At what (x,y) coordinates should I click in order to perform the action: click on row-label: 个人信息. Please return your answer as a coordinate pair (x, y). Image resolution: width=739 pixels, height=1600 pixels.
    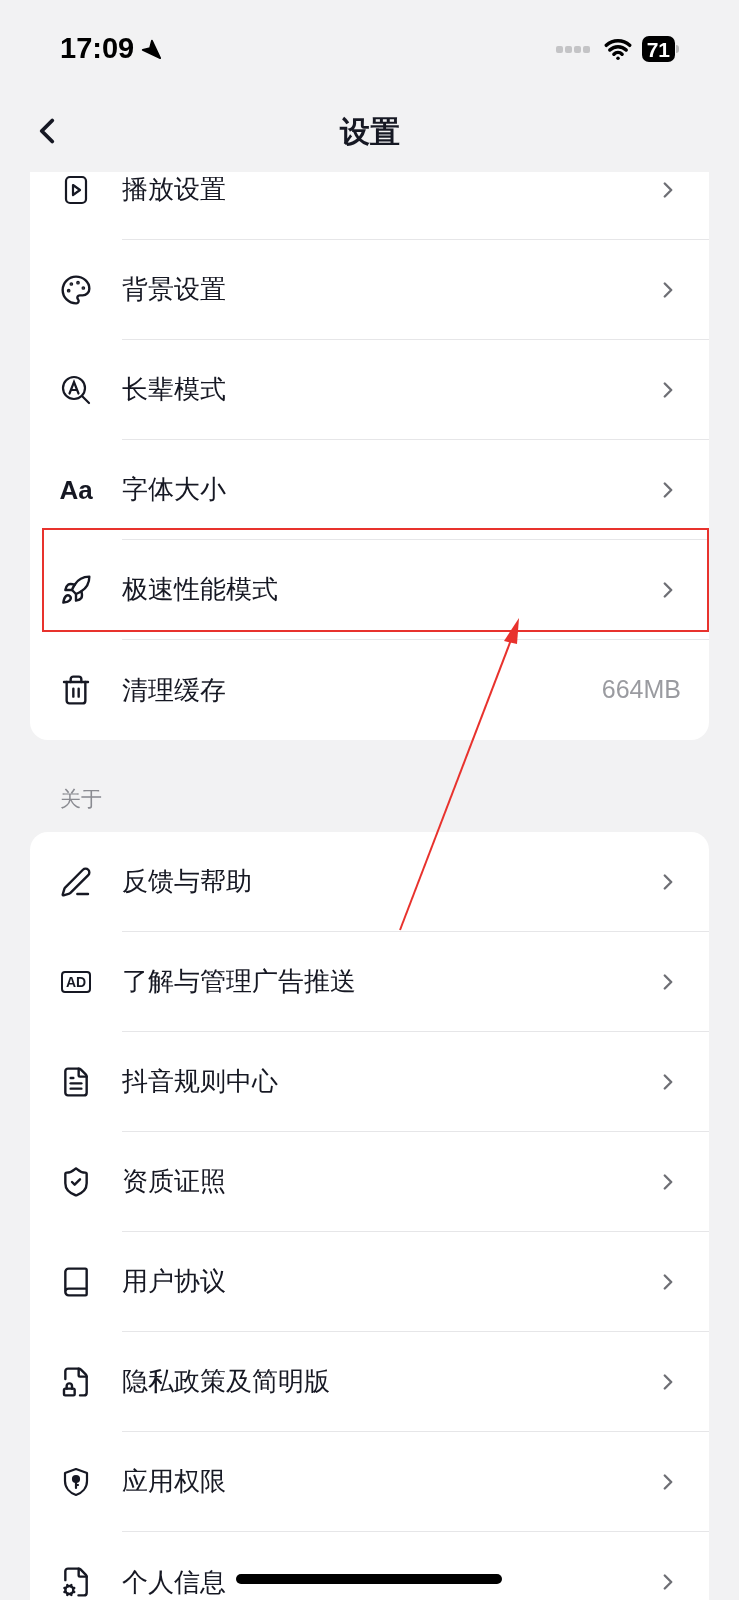
    Looking at the image, I should click on (174, 1582).